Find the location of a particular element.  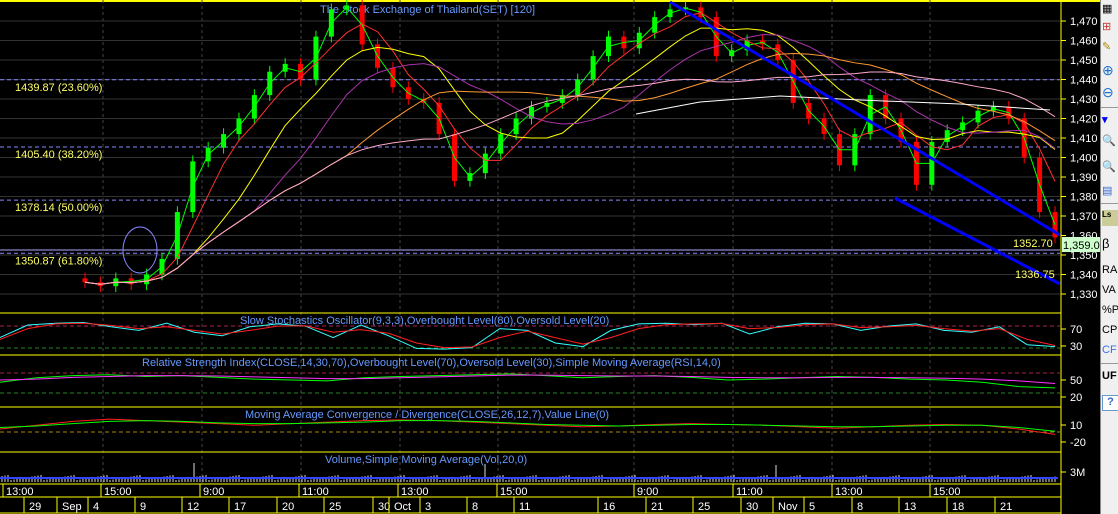

indicator-tick-label: 10 is located at coordinates (1076, 426).